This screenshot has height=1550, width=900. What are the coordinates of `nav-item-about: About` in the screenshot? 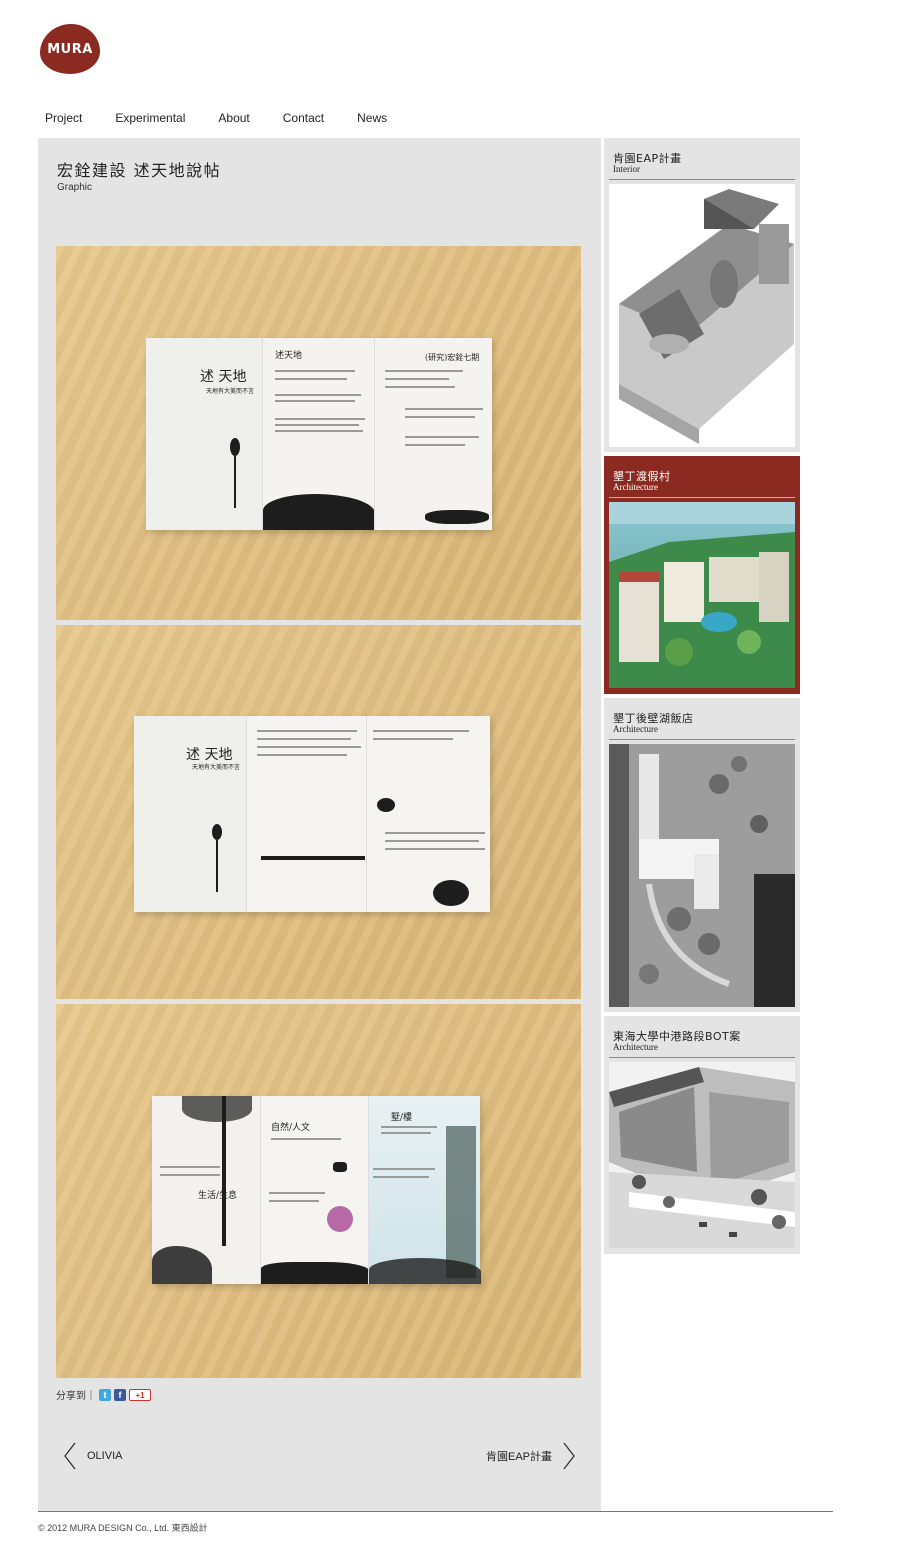 It's located at (233, 118).